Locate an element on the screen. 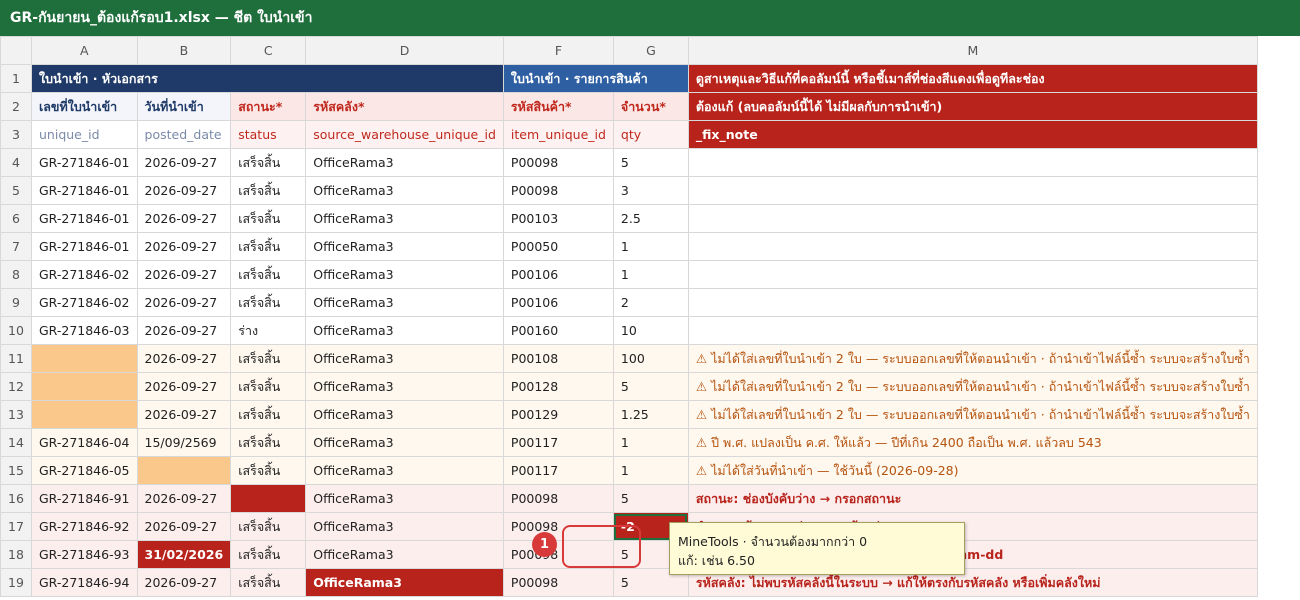 The width and height of the screenshot is (1300, 600). cell-unique-id: GR-271846-92 is located at coordinates (84, 526).